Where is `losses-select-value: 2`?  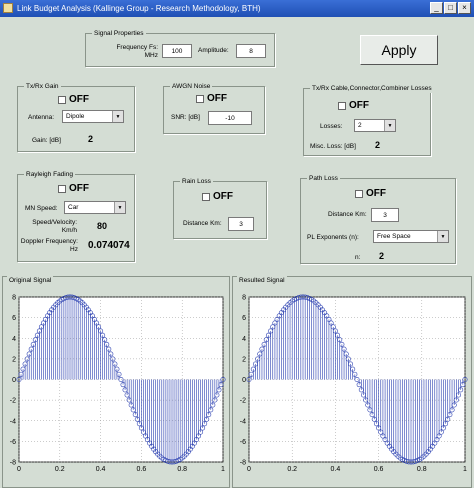
losses-select-value: 2 is located at coordinates (360, 125).